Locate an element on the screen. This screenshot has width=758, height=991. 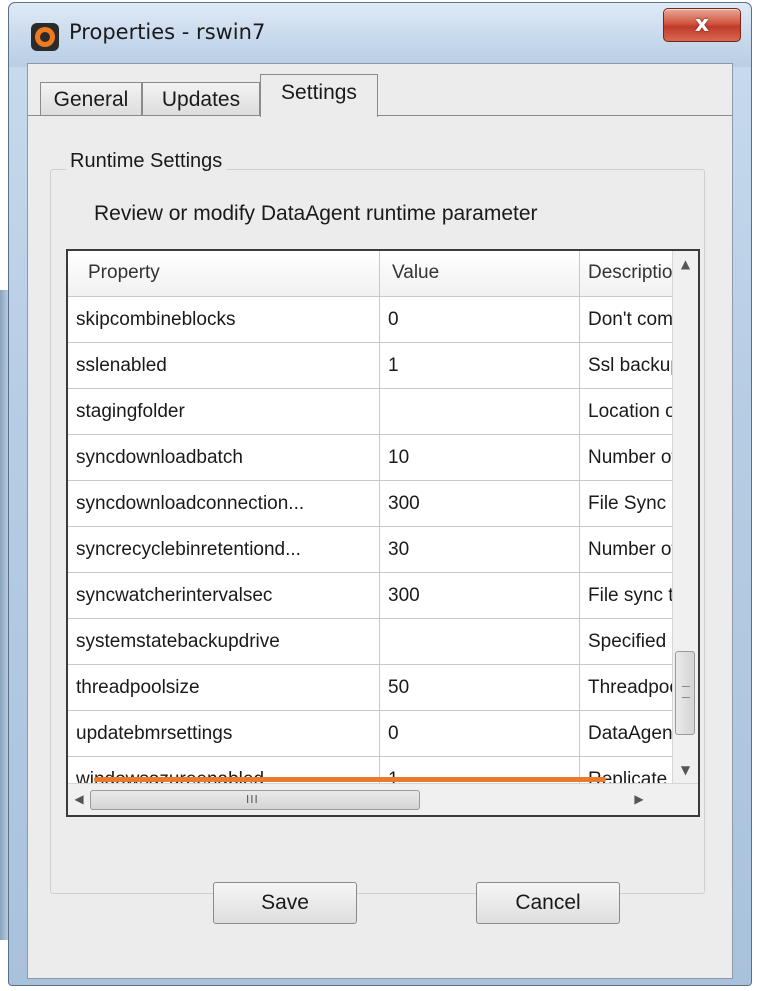
description-cell: Location of is located at coordinates (626, 412).